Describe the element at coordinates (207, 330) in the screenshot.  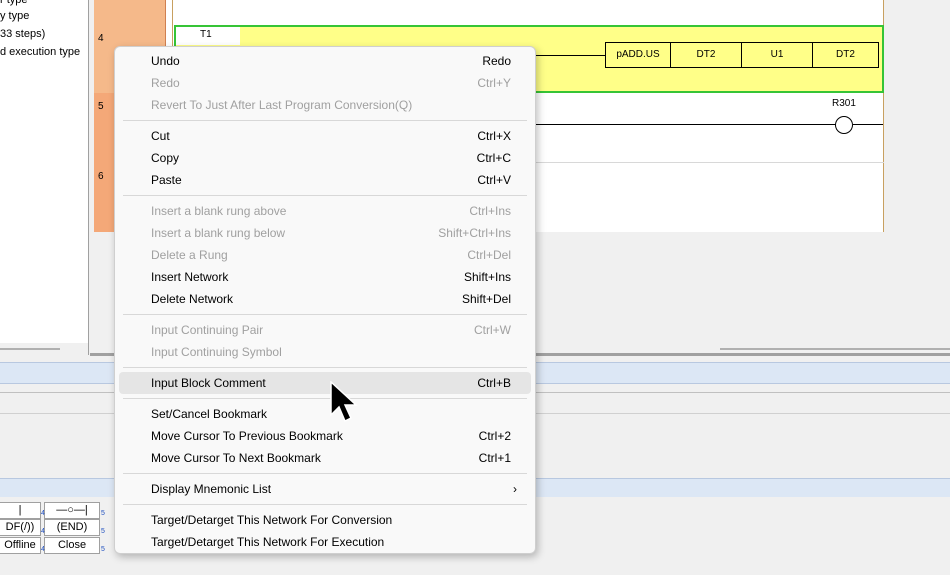
I see `menu-item-label: Input Continuing Pair` at that location.